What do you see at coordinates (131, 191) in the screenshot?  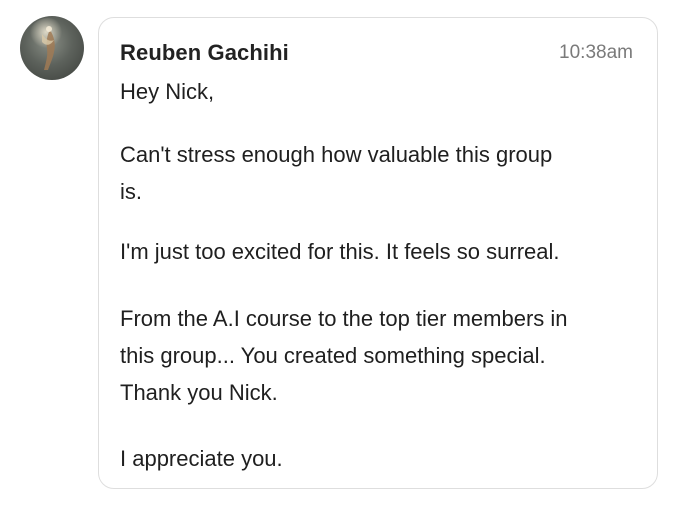 I see `message-line: is.` at bounding box center [131, 191].